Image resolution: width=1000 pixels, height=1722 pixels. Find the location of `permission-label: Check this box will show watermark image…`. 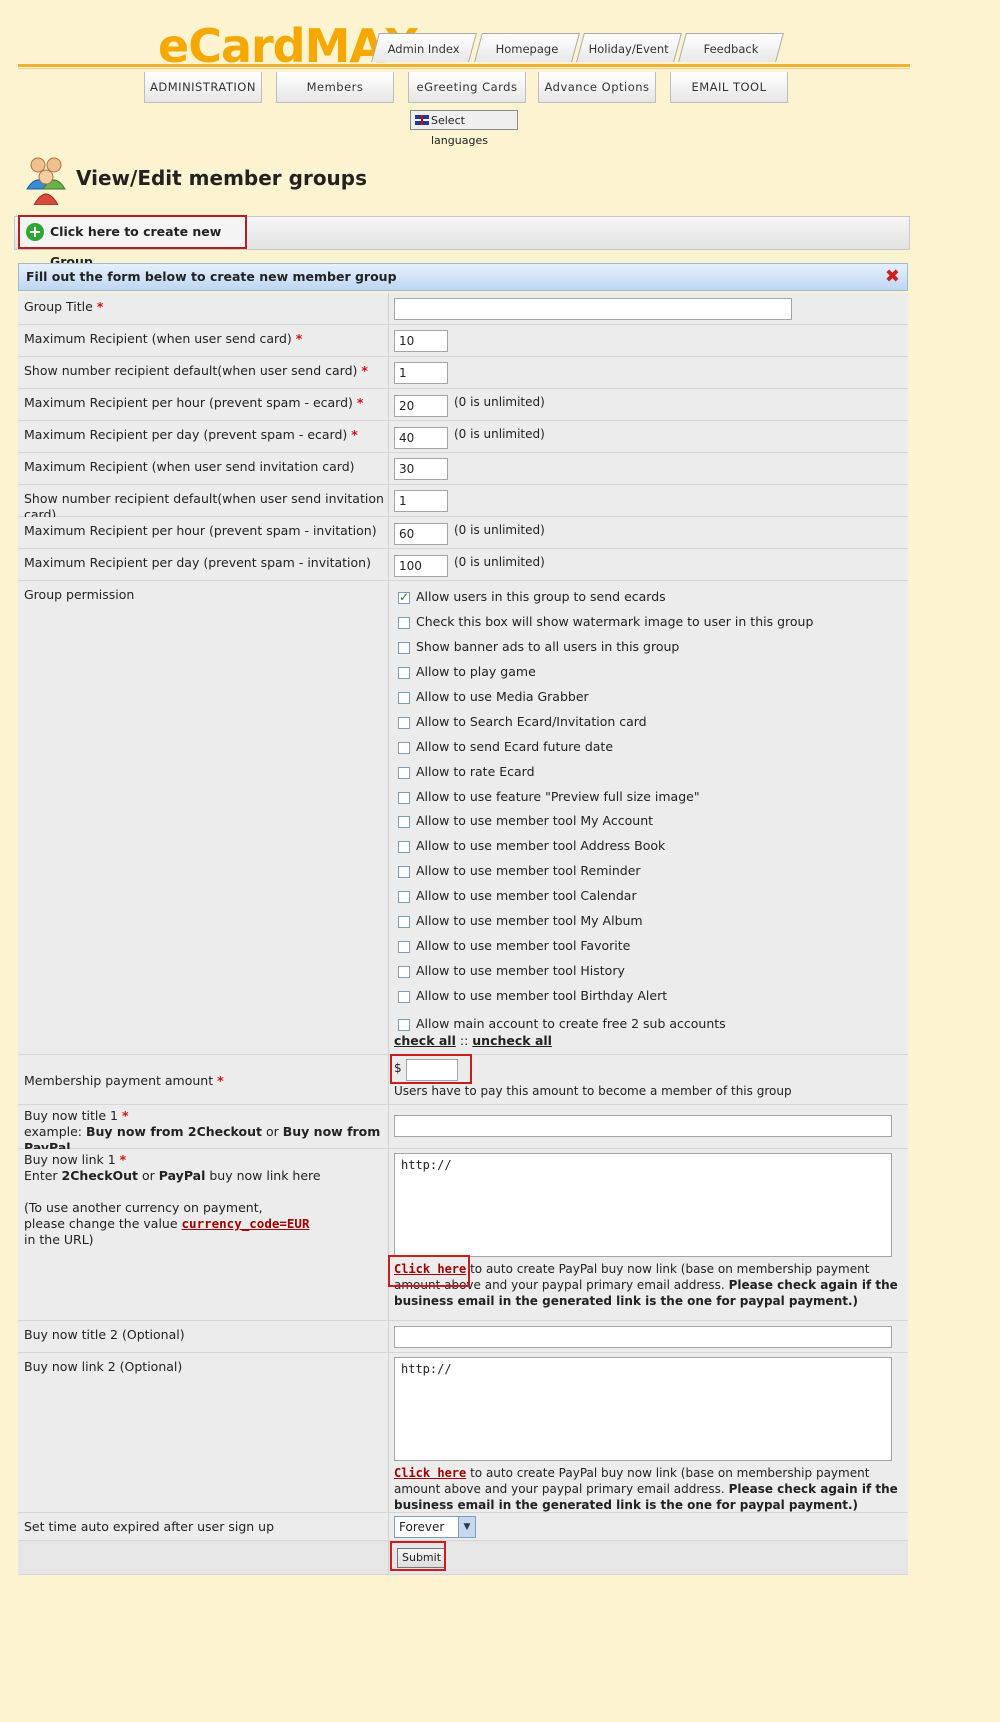

permission-label: Check this box will show watermark image… is located at coordinates (615, 621).